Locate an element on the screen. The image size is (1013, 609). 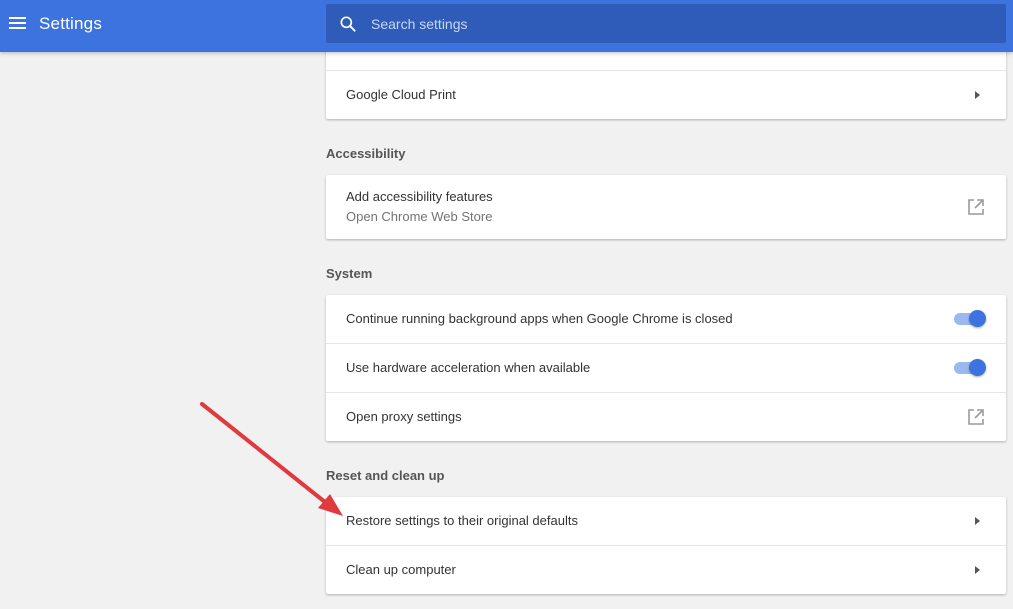
search-input is located at coordinates (681, 23).